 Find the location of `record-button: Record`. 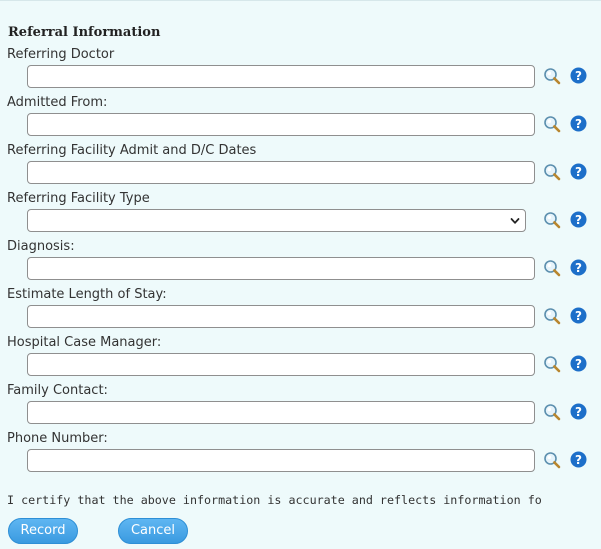

record-button: Record is located at coordinates (43, 531).